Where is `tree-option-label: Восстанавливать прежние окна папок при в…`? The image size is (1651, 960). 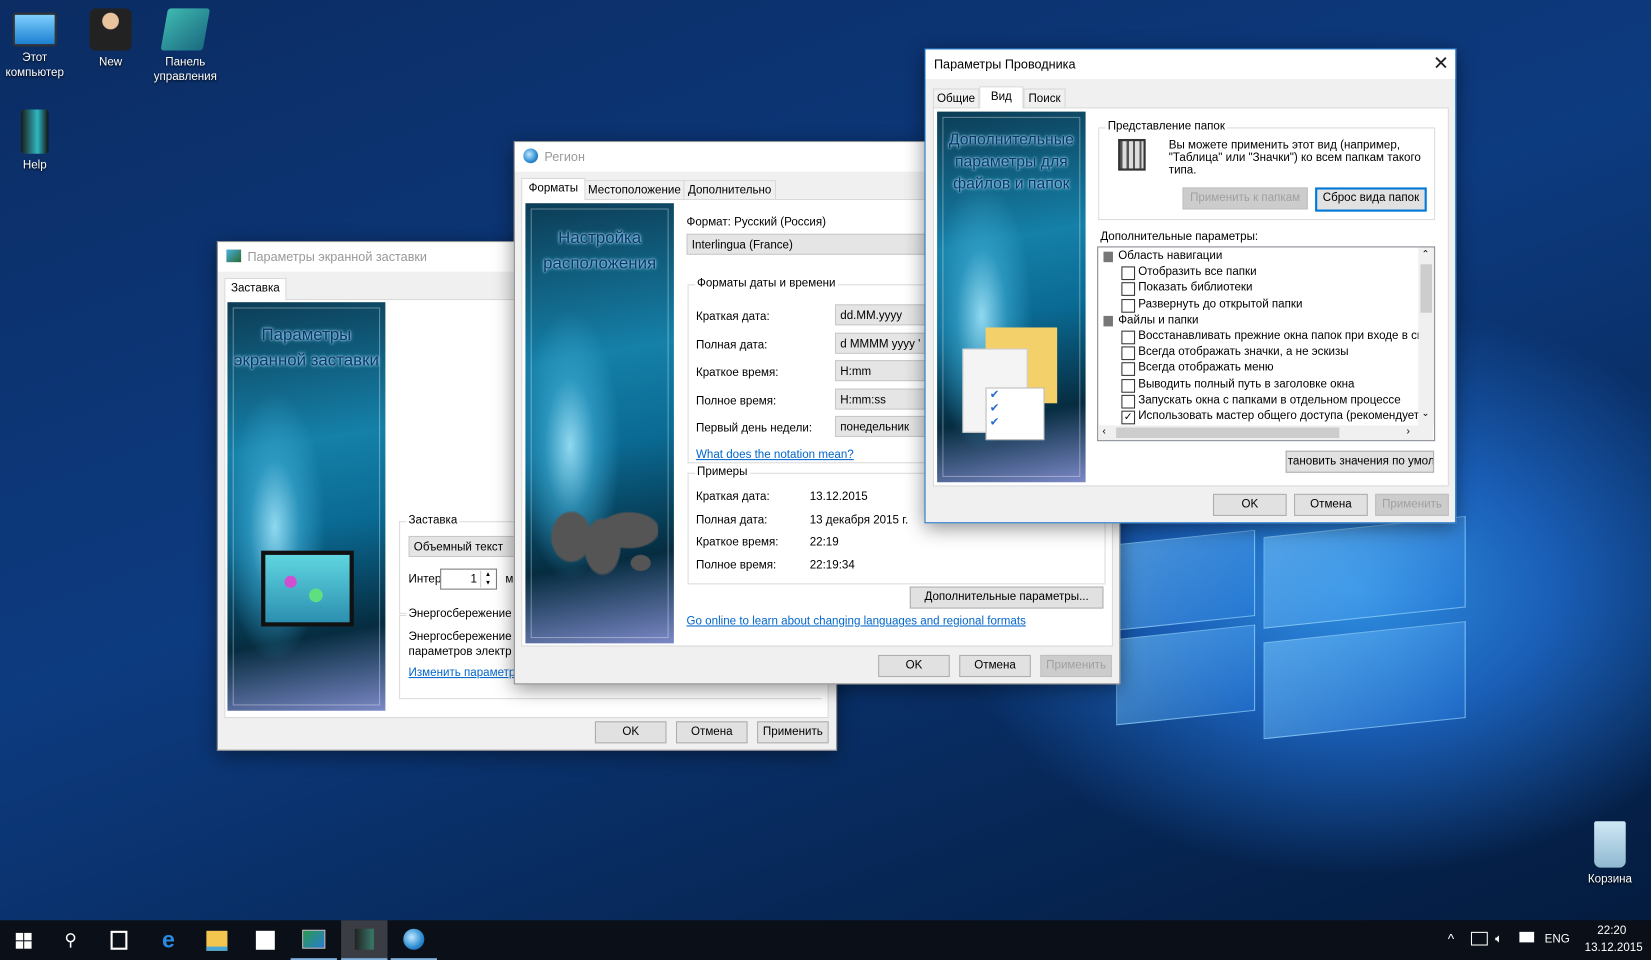 tree-option-label: Восстанавливать прежние окна папок при в… is located at coordinates (1283, 336).